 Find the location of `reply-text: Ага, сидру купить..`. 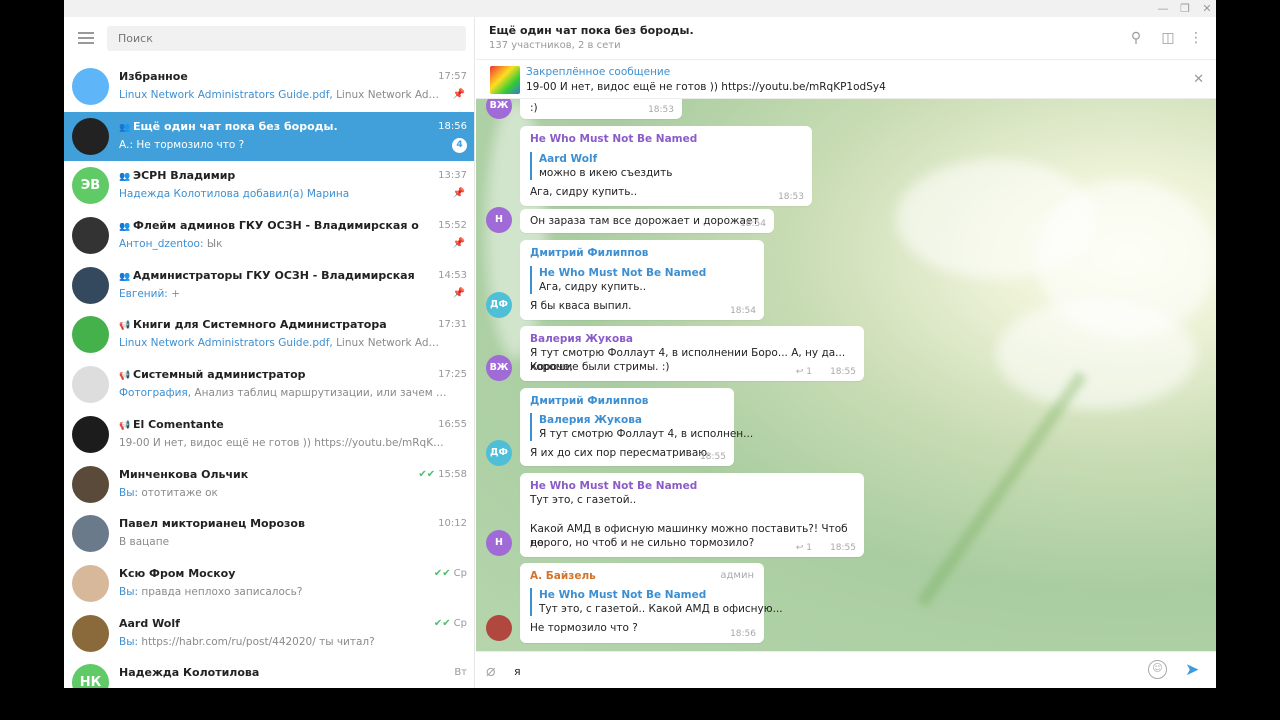

reply-text: Ага, сидру купить.. is located at coordinates (593, 287).